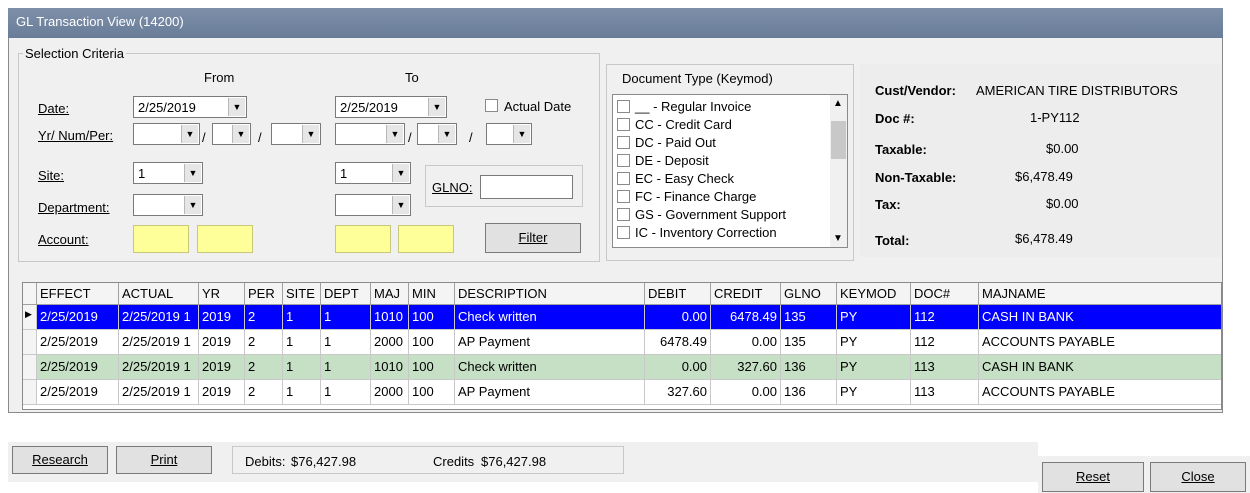 This screenshot has width=1250, height=493. I want to click on list-item: DE - Deposit, so click(663, 162).